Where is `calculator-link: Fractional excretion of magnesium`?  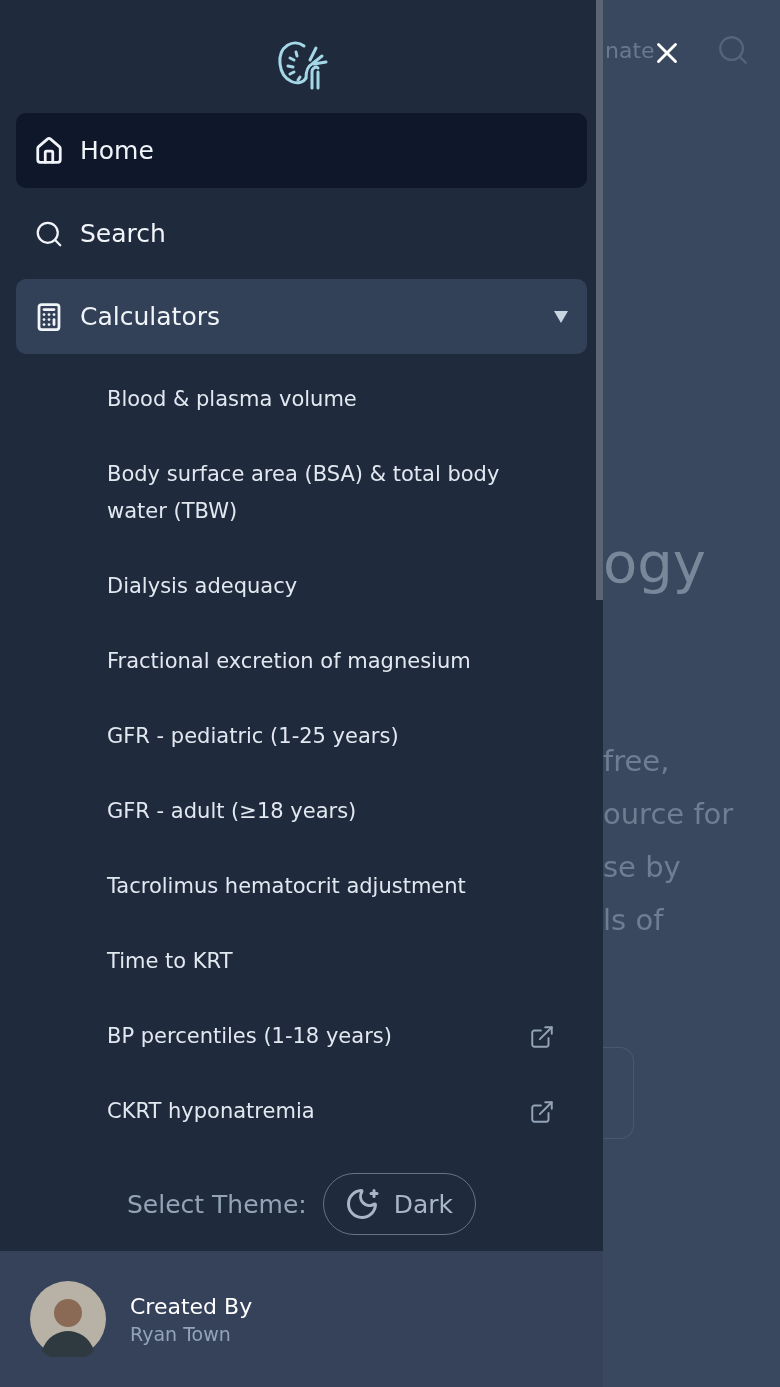 calculator-link: Fractional excretion of magnesium is located at coordinates (339, 661).